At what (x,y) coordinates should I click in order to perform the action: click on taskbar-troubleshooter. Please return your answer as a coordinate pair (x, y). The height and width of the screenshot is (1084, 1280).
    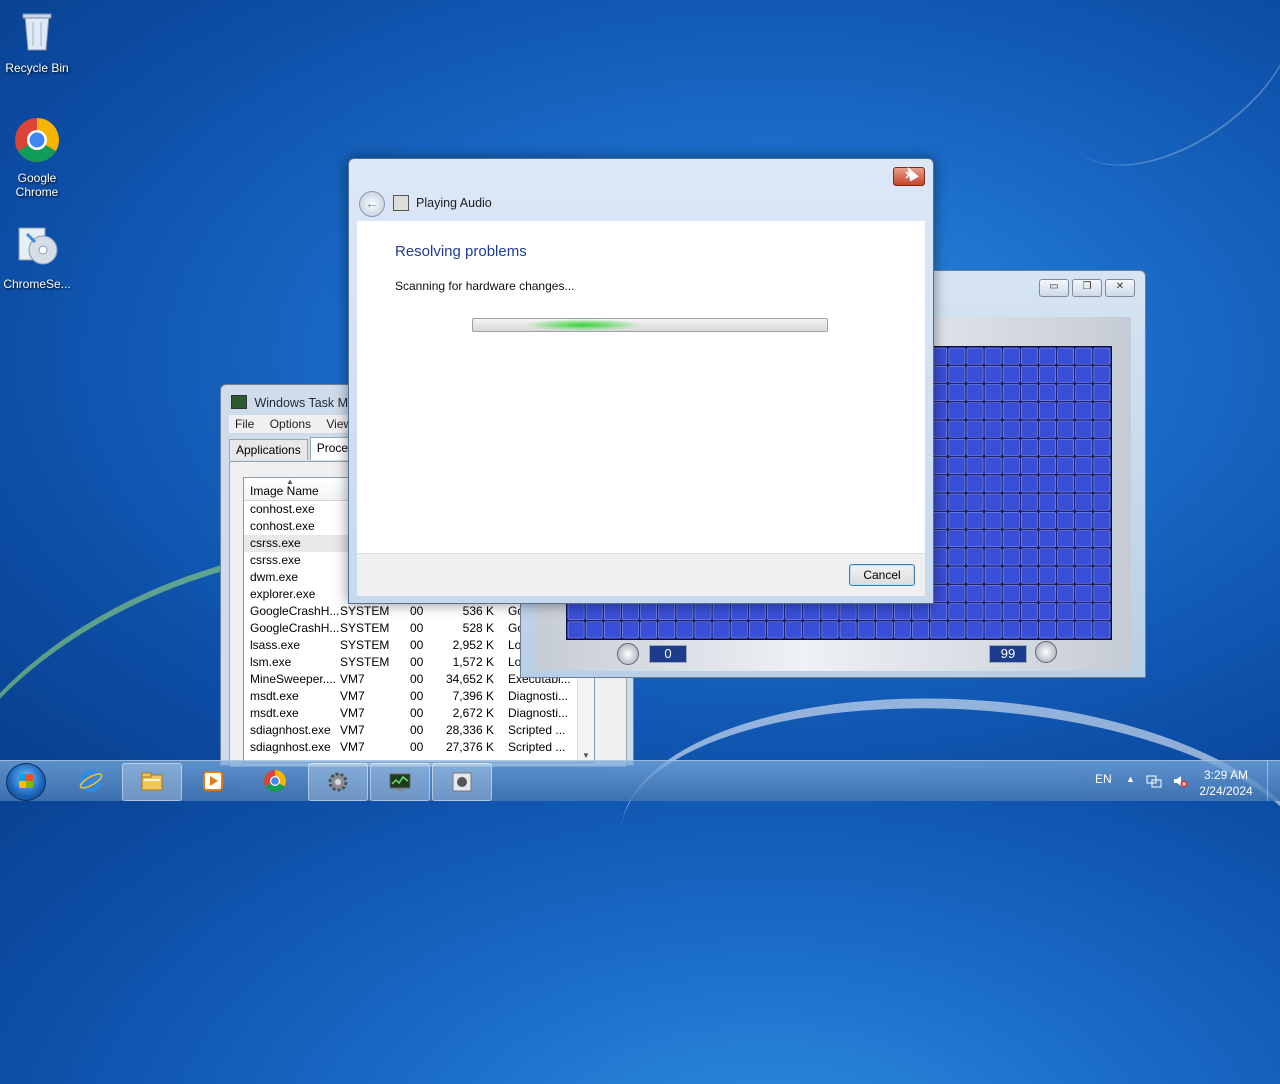
    Looking at the image, I should click on (338, 782).